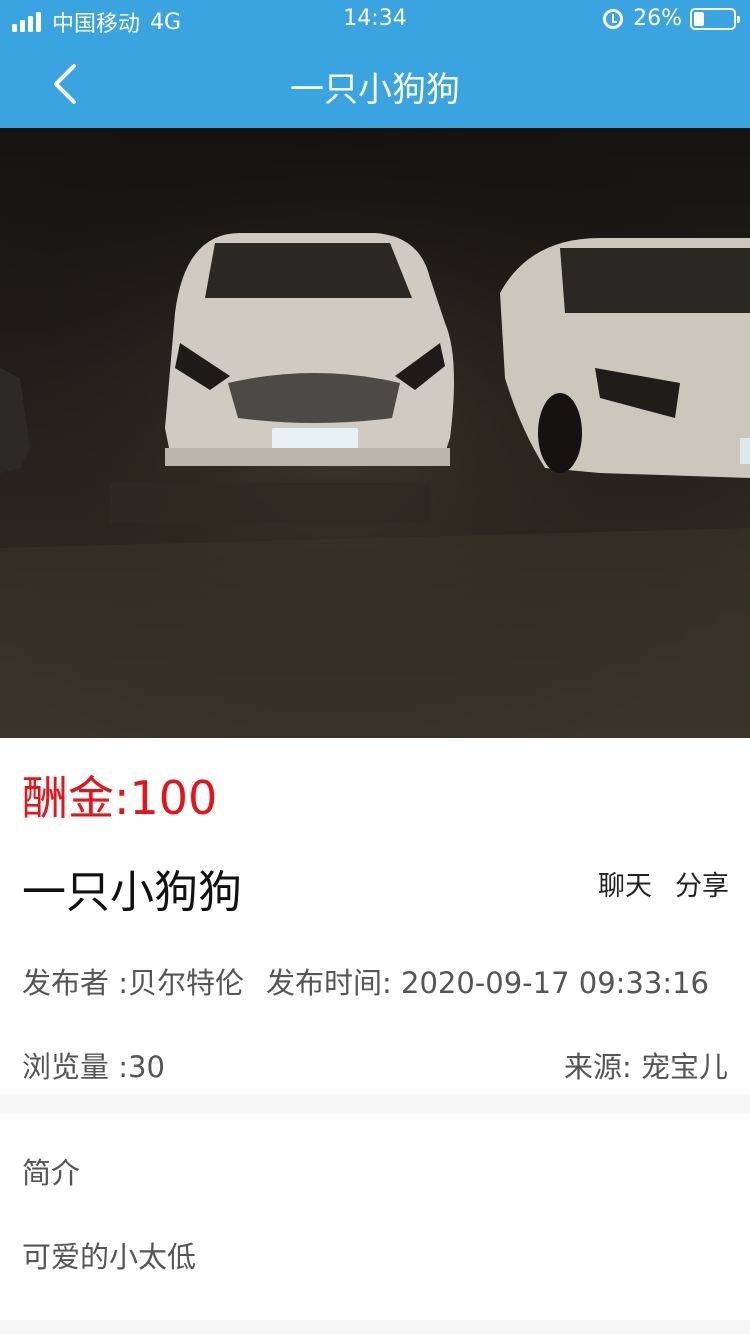 The image size is (750, 1334). What do you see at coordinates (375, 1327) in the screenshot?
I see `bottom-divider` at bounding box center [375, 1327].